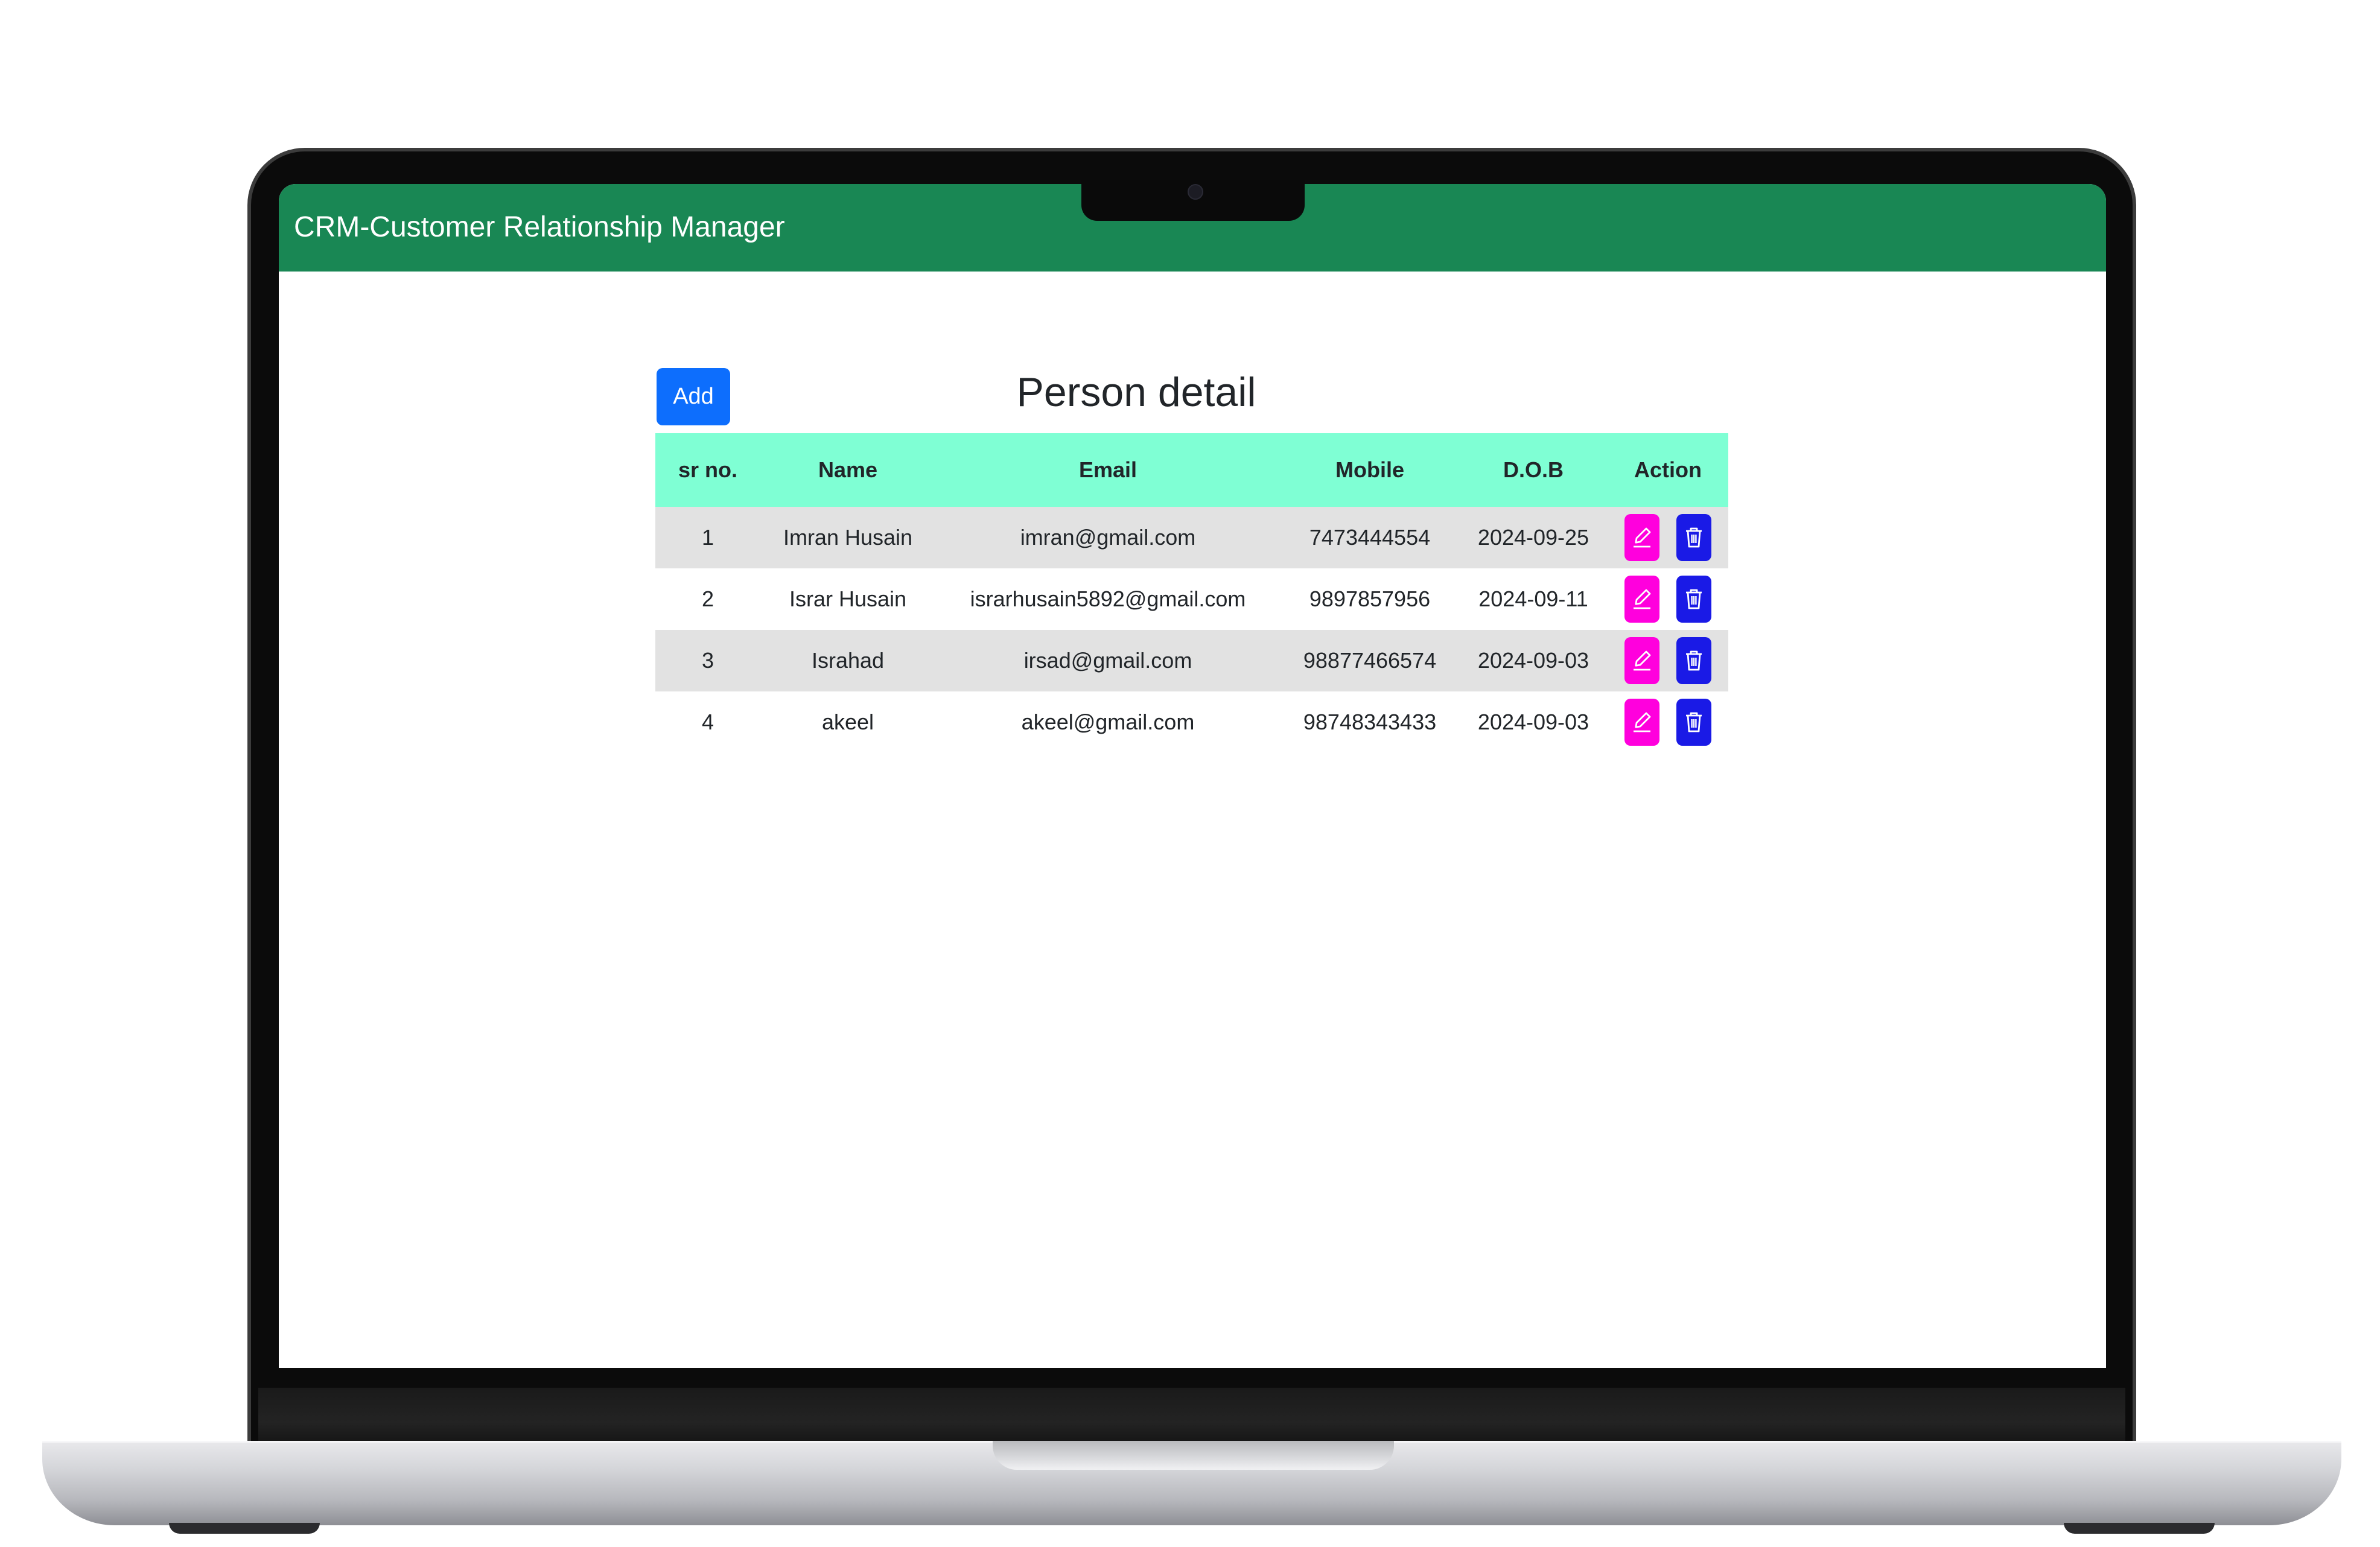 The width and height of the screenshot is (2380, 1547). Describe the element at coordinates (1668, 470) in the screenshot. I see `column-header-action: Action` at that location.